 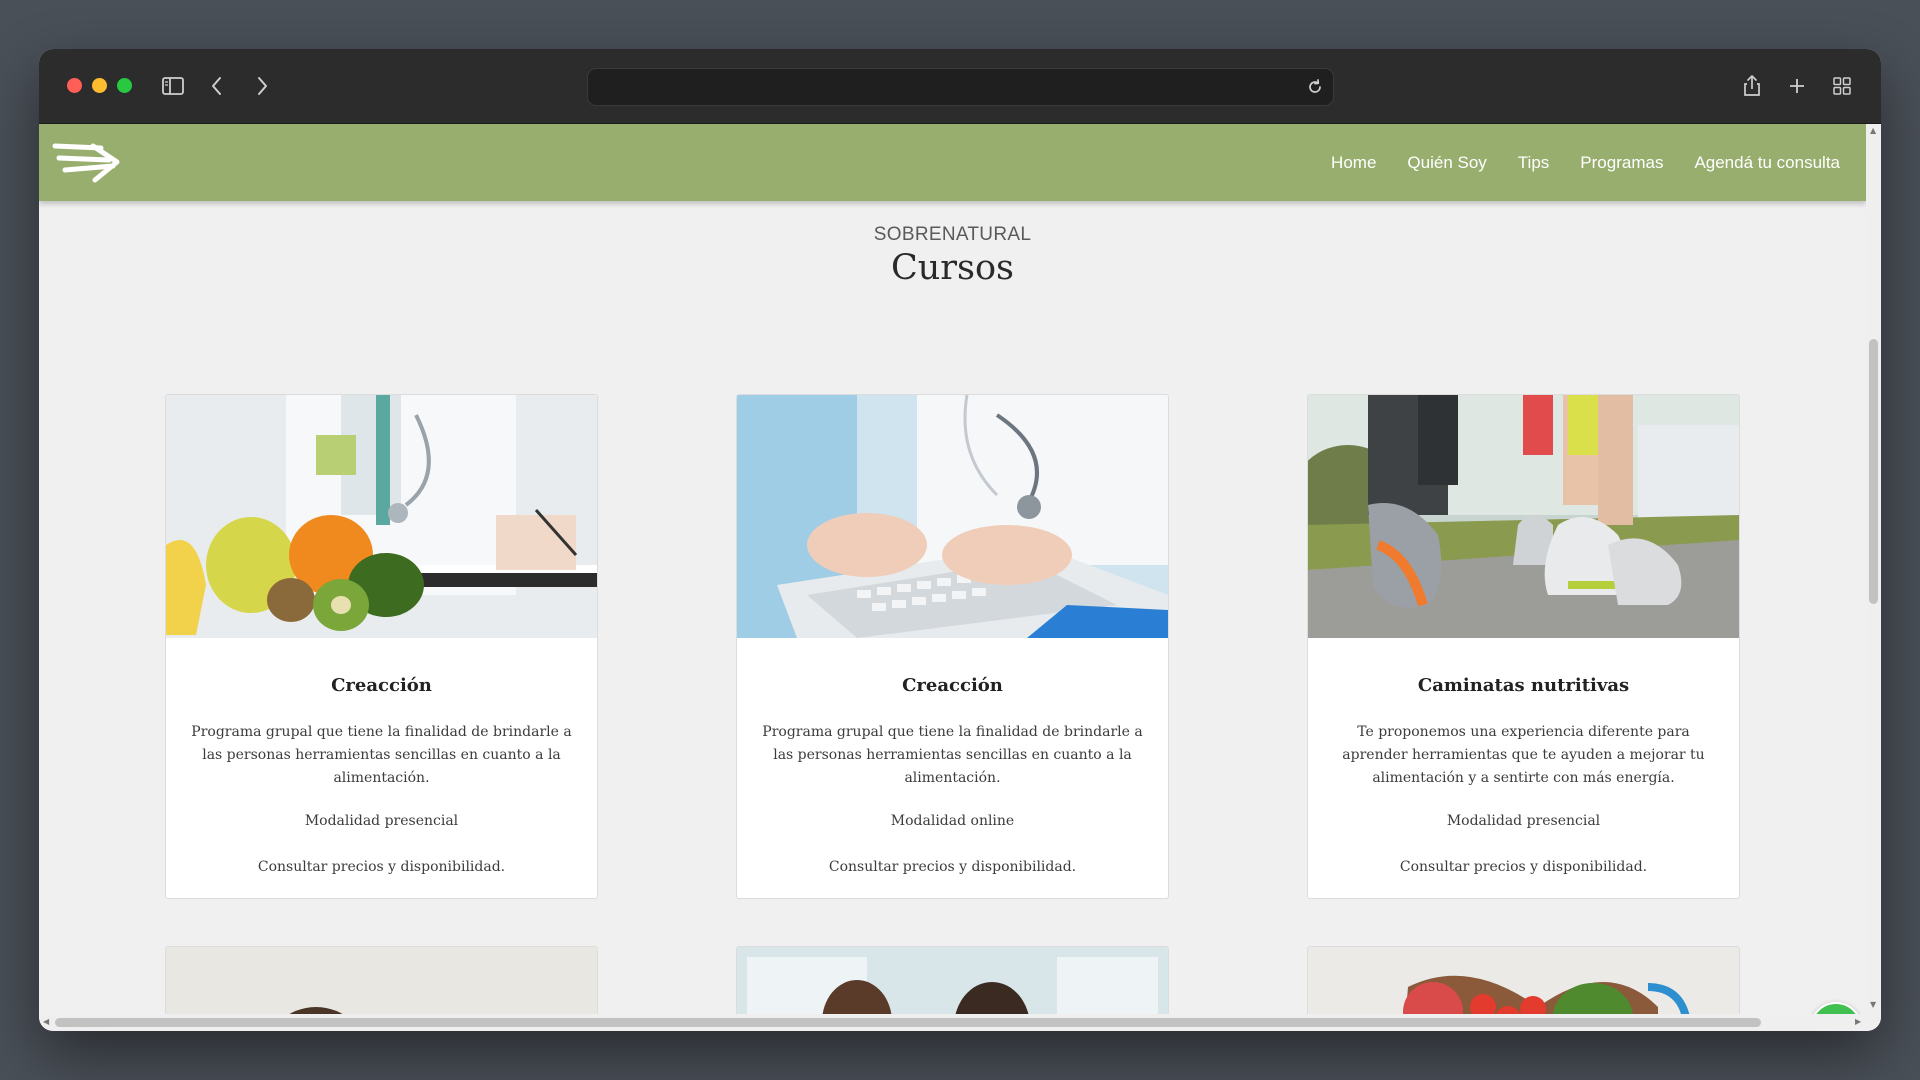 I want to click on back-icon, so click(x=217, y=86).